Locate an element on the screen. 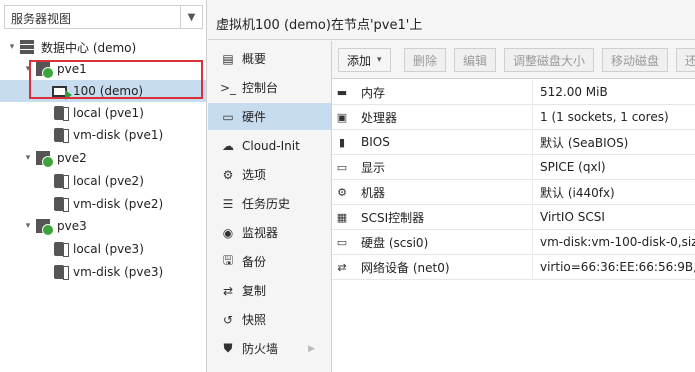 This screenshot has height=372, width=695. tree-node-local-pve3: local (pve3) is located at coordinates (103, 249).